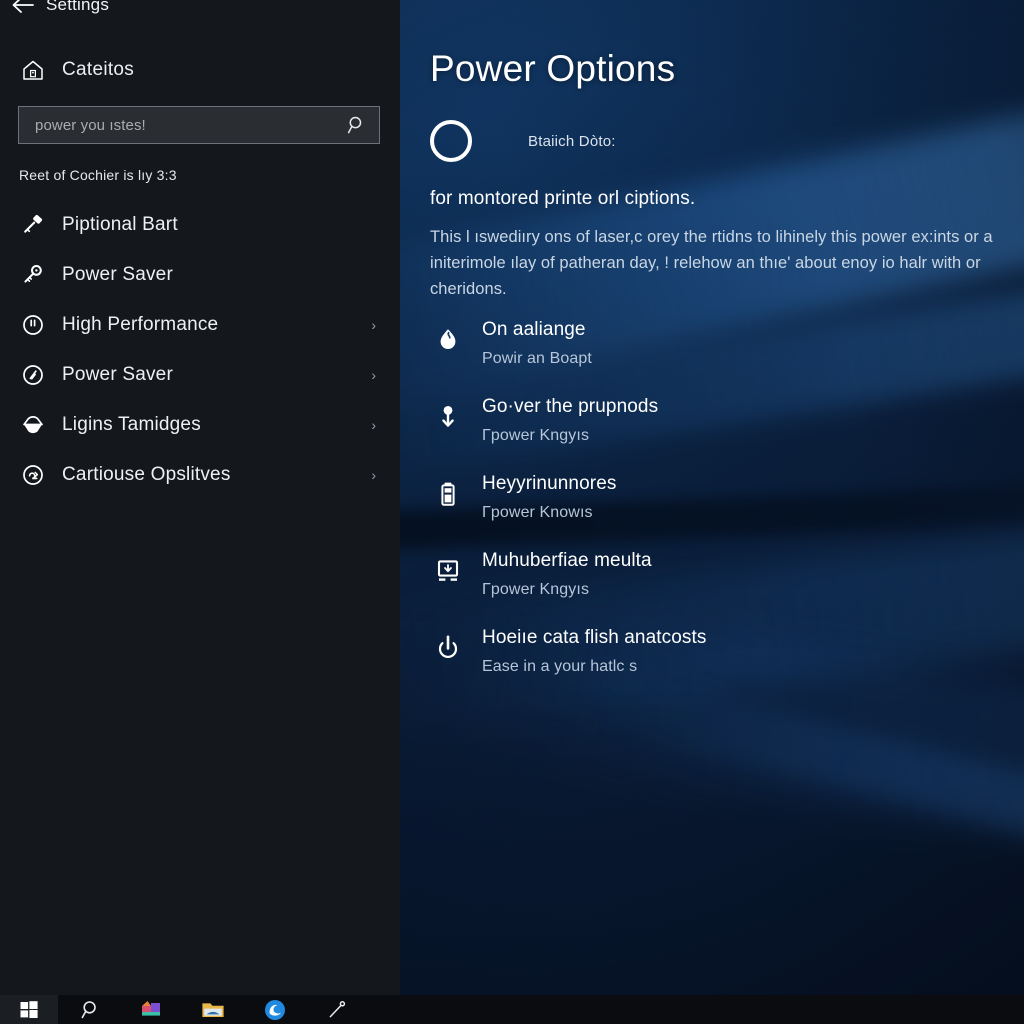 This screenshot has height=1024, width=1024. I want to click on edge-browser-icon, so click(275, 1010).